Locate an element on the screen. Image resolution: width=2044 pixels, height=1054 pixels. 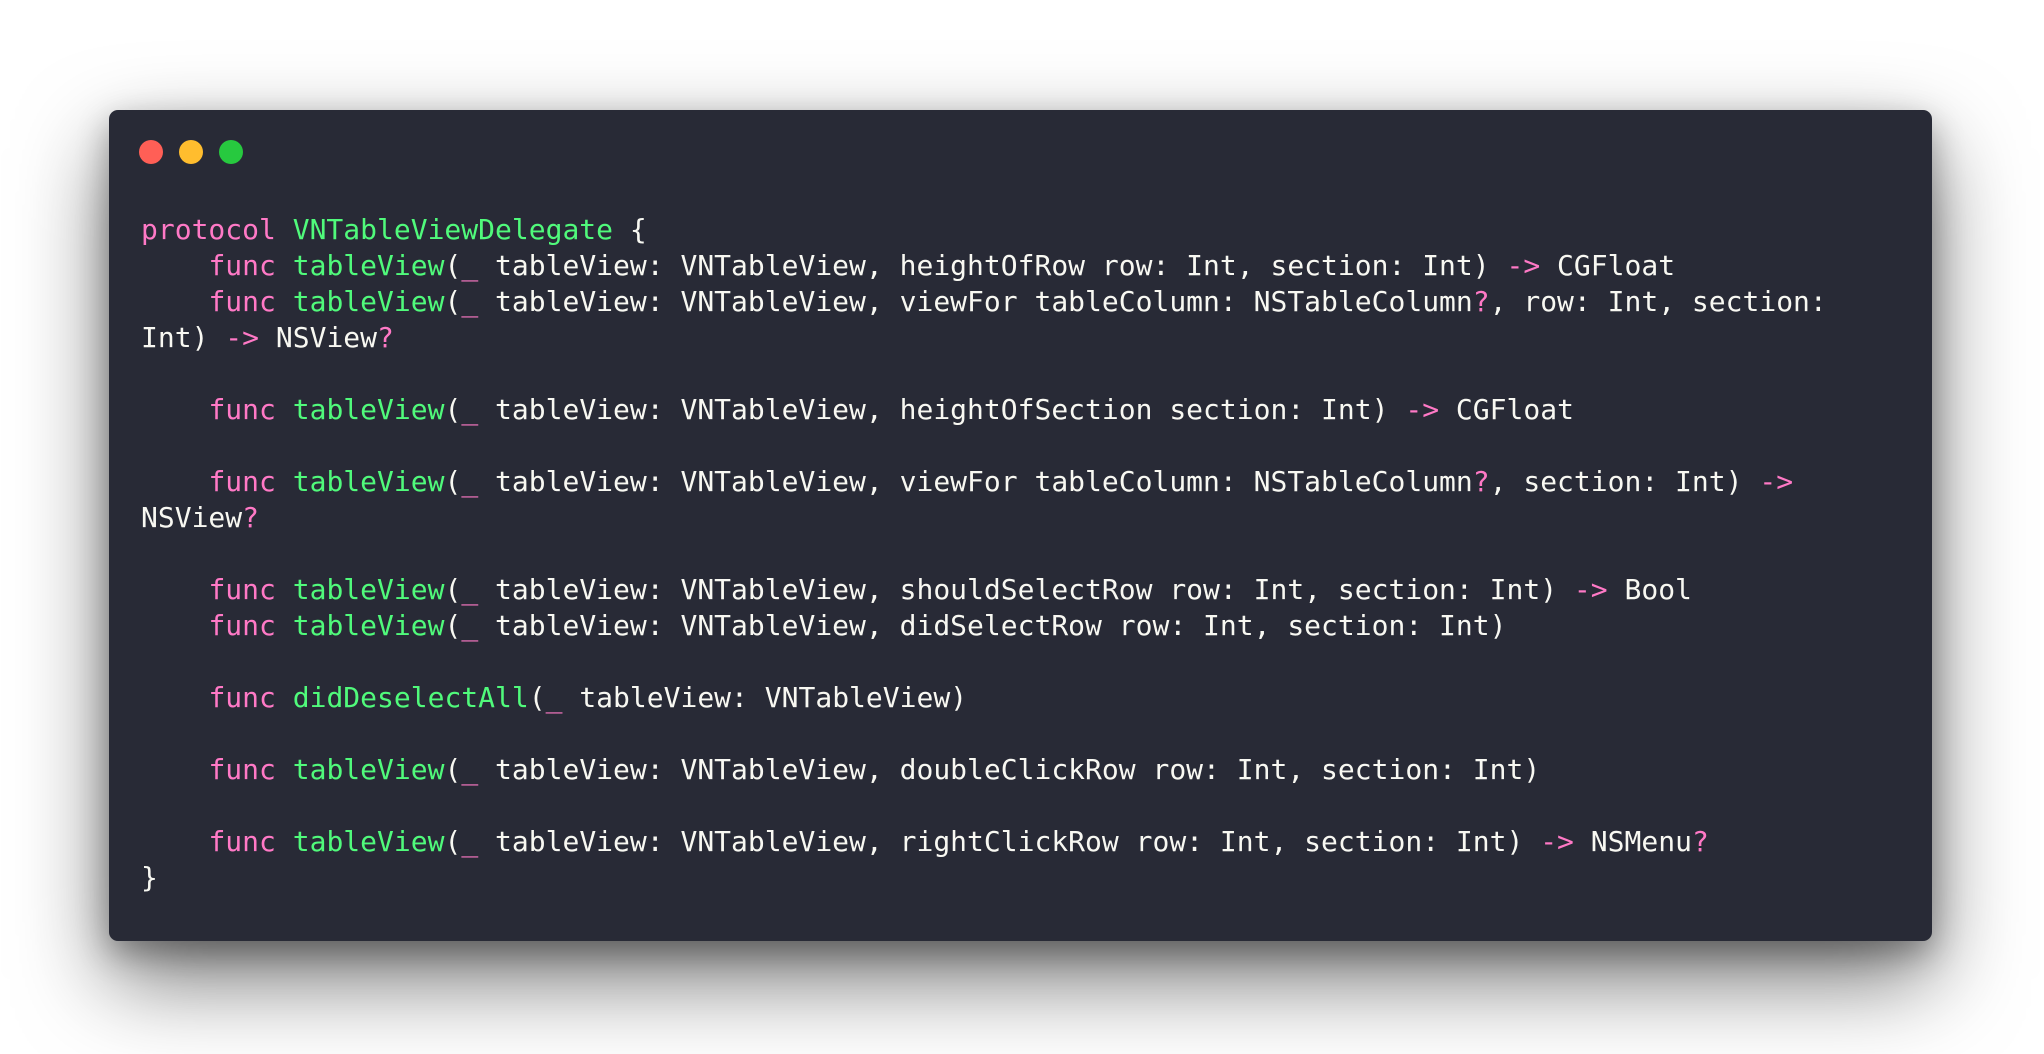
code-line: Int) -> NSView? is located at coordinates (984, 338).